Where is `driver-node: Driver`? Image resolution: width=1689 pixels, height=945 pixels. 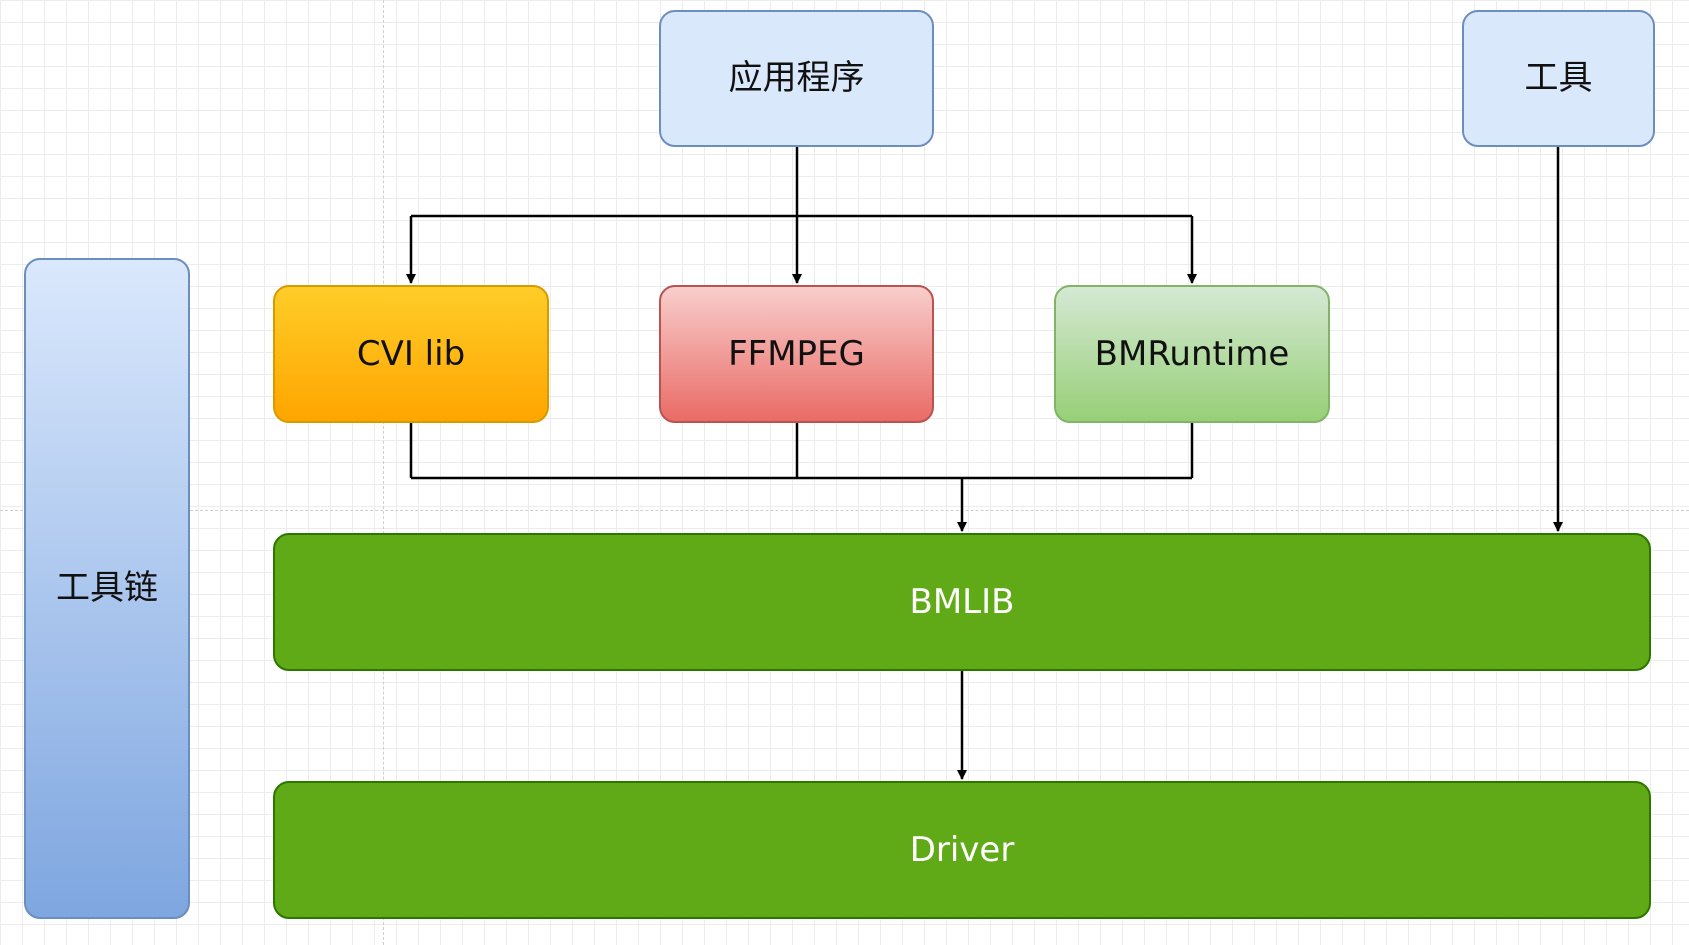
driver-node: Driver is located at coordinates (962, 850).